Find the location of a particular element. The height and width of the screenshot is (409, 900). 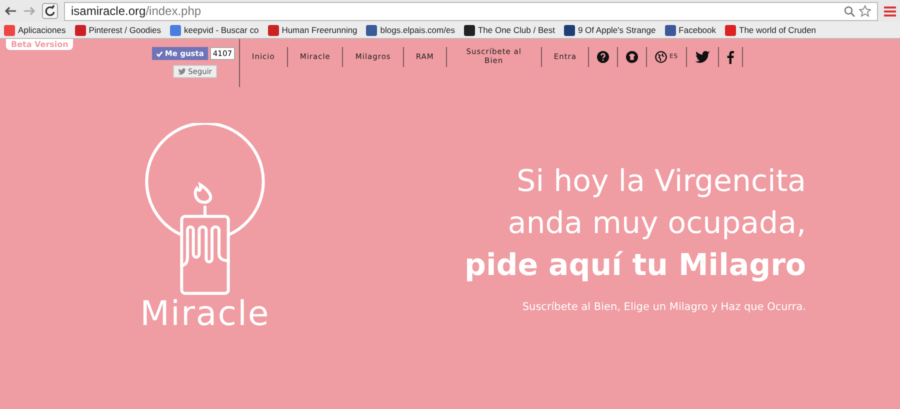

bookmark: The world of Cruden is located at coordinates (770, 30).